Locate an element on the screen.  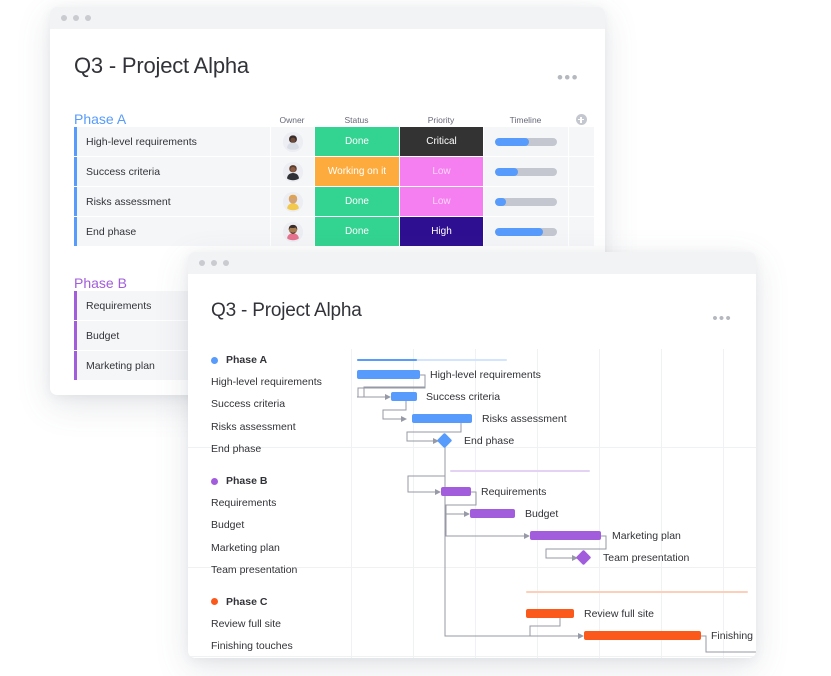
row-title: High-level requirements is located at coordinates (172, 141).